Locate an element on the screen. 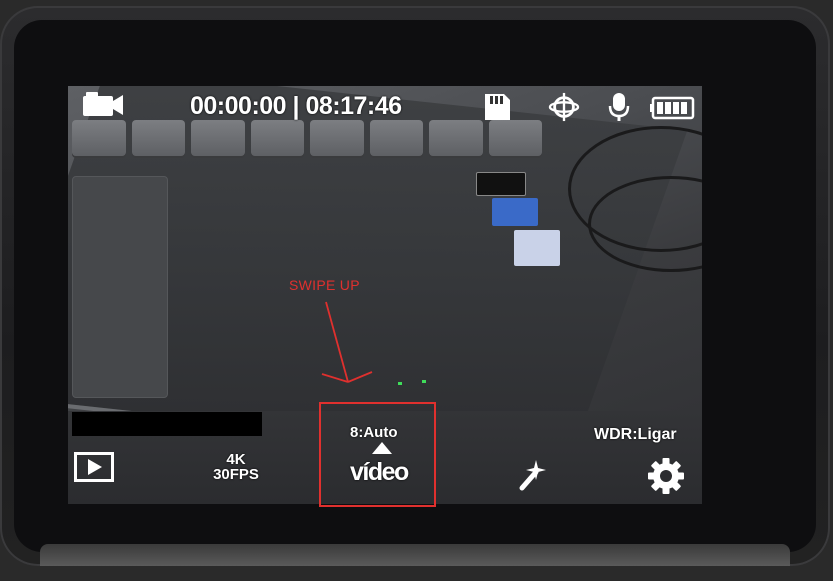  wdr-setting: WDR:Ligar is located at coordinates (635, 435).